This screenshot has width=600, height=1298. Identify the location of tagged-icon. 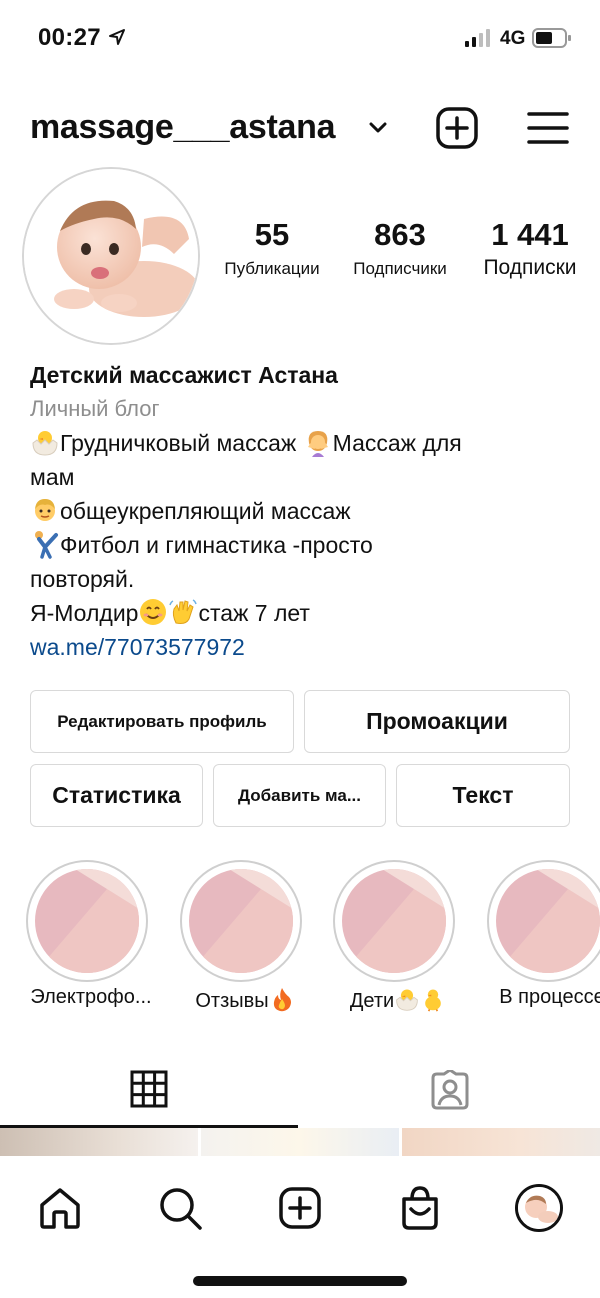
(450, 1090).